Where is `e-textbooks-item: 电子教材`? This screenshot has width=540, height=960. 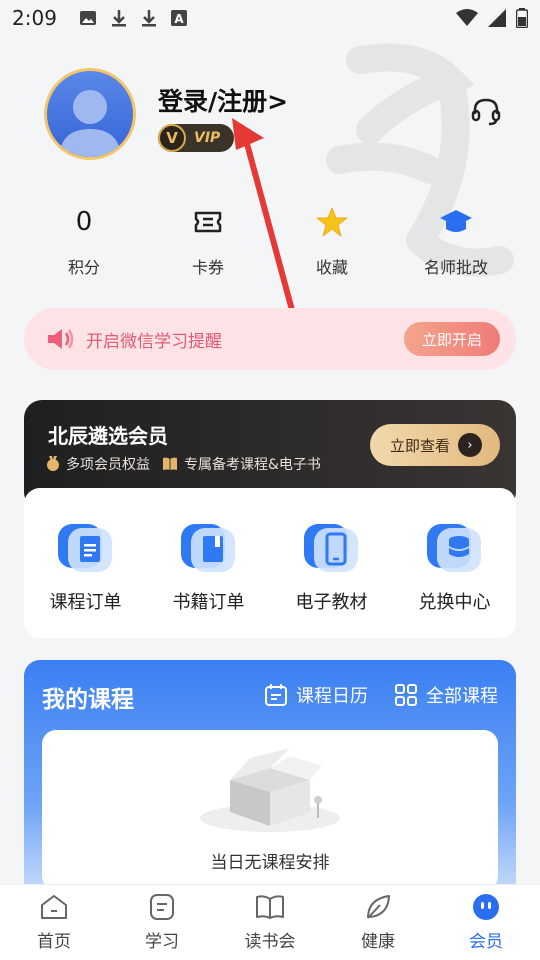 e-textbooks-item: 电子教材 is located at coordinates (331, 580).